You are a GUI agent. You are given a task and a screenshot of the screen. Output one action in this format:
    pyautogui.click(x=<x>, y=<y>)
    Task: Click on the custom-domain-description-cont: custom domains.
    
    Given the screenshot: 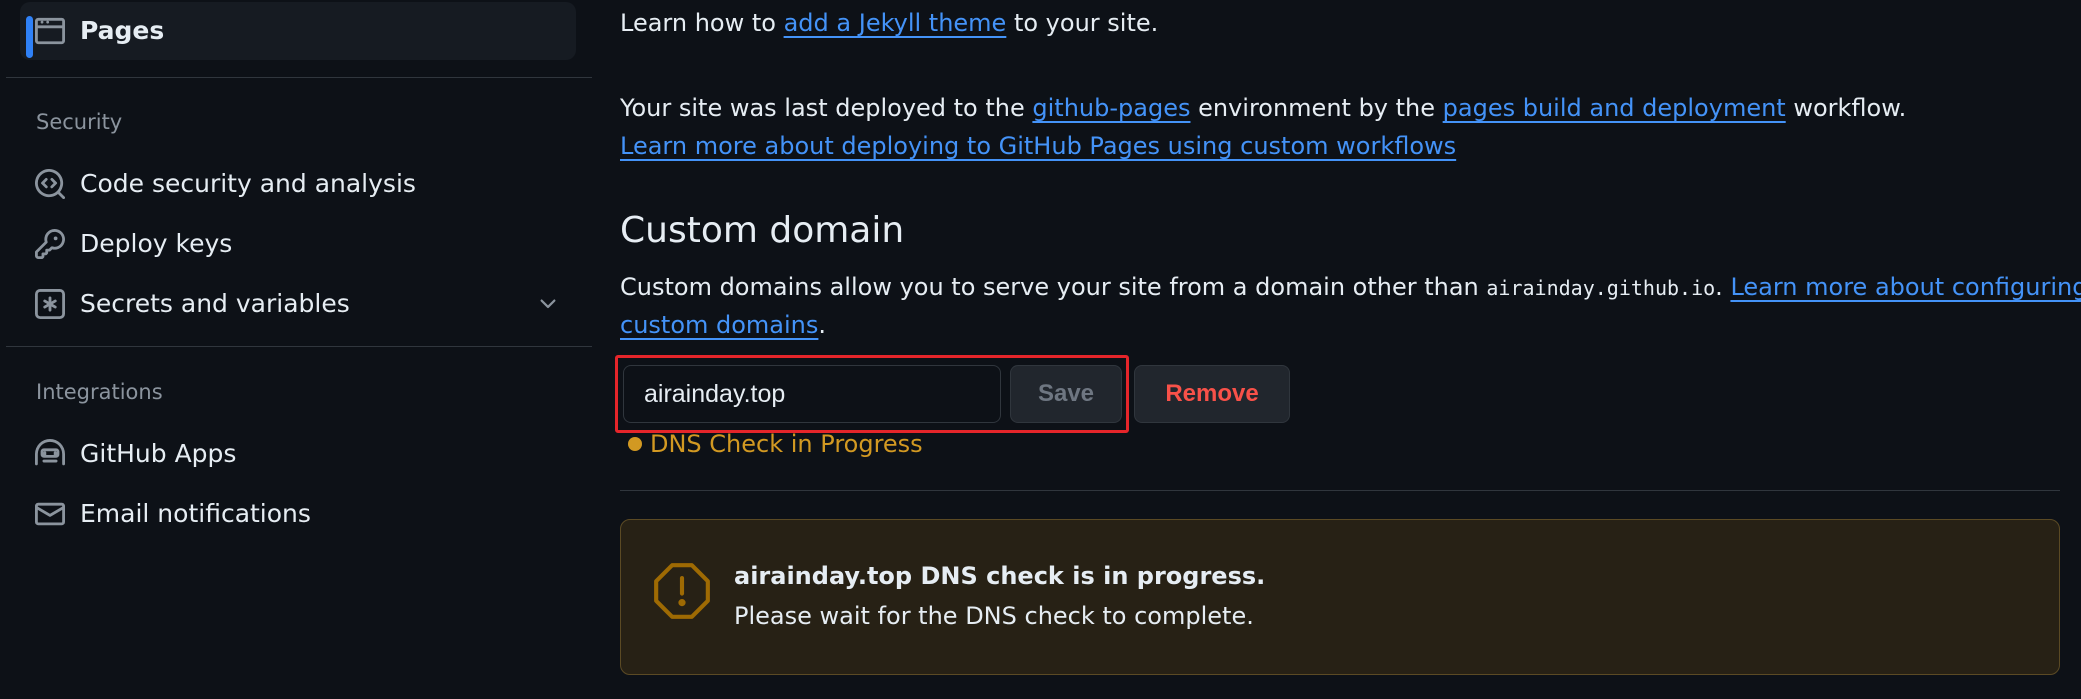 What is the action you would take?
    pyautogui.click(x=723, y=325)
    